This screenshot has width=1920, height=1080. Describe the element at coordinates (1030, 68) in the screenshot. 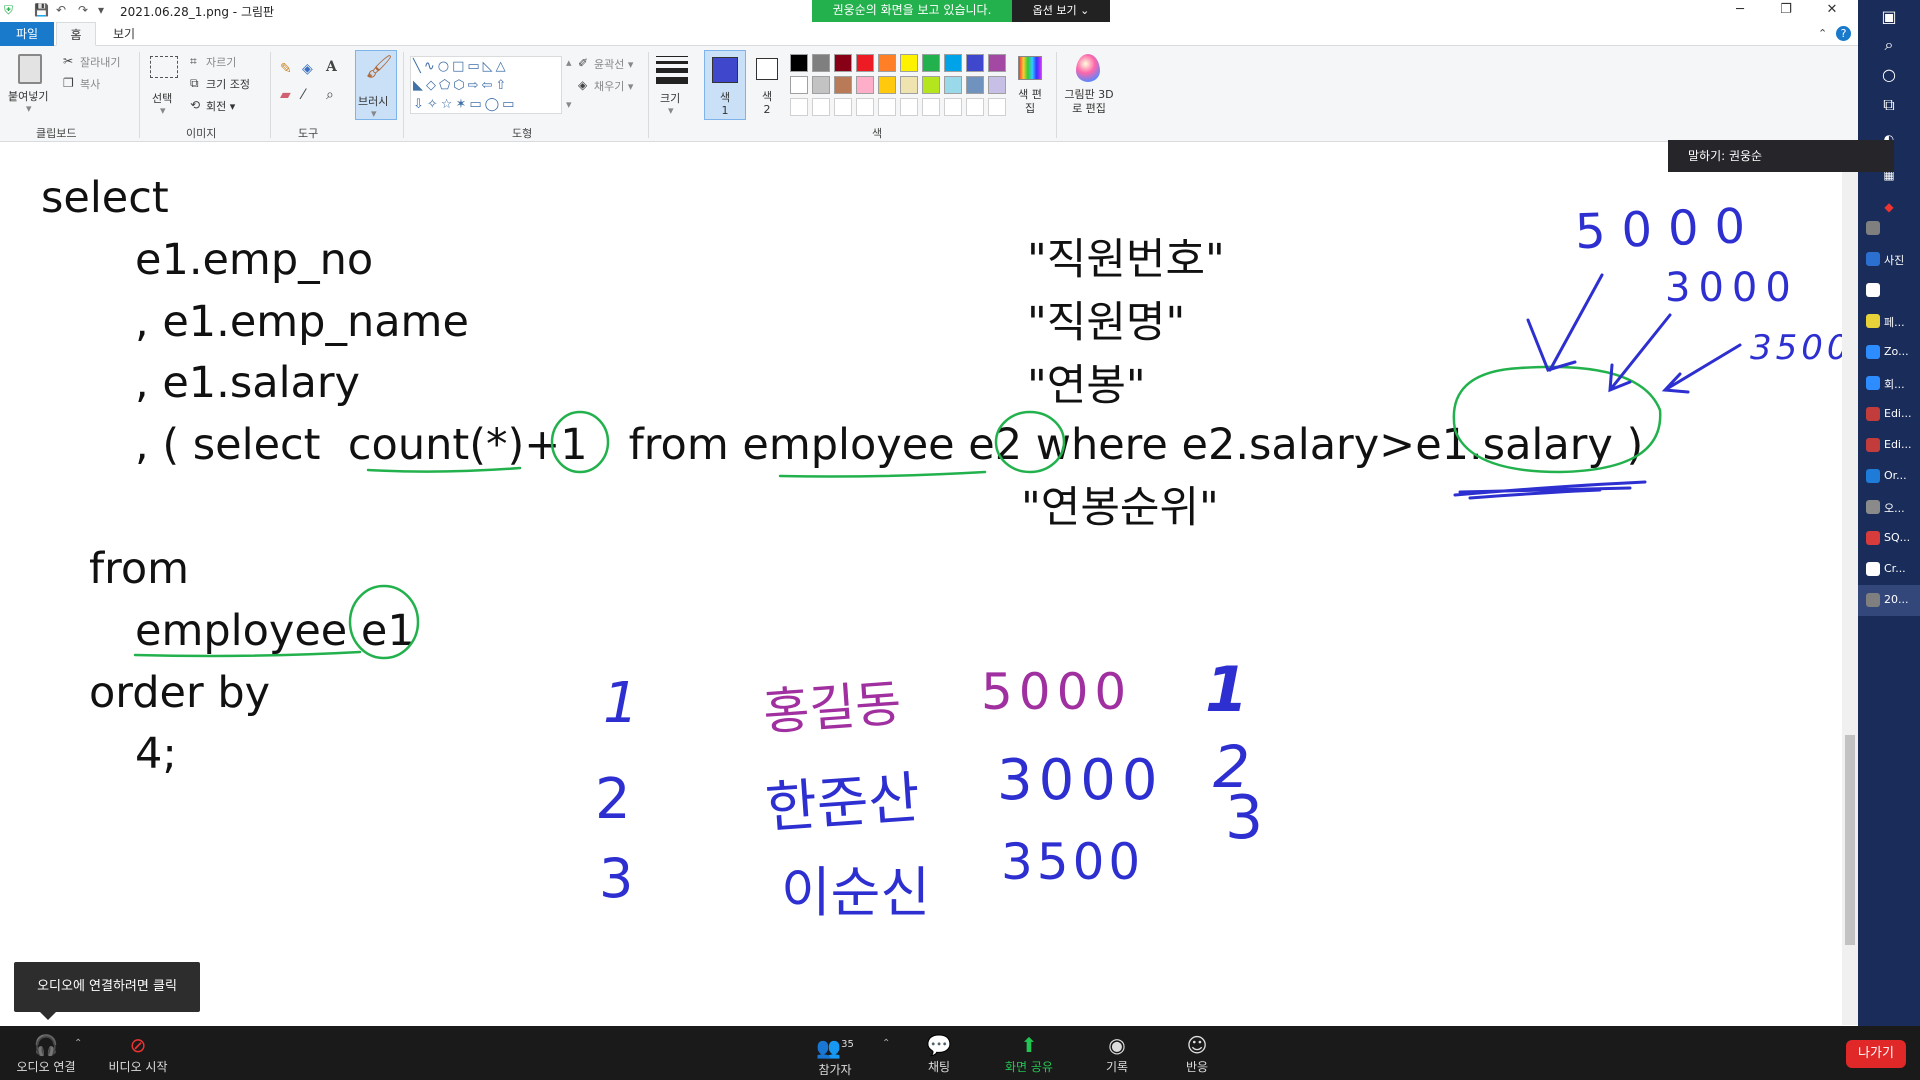

I see `edit-colors-icon` at that location.